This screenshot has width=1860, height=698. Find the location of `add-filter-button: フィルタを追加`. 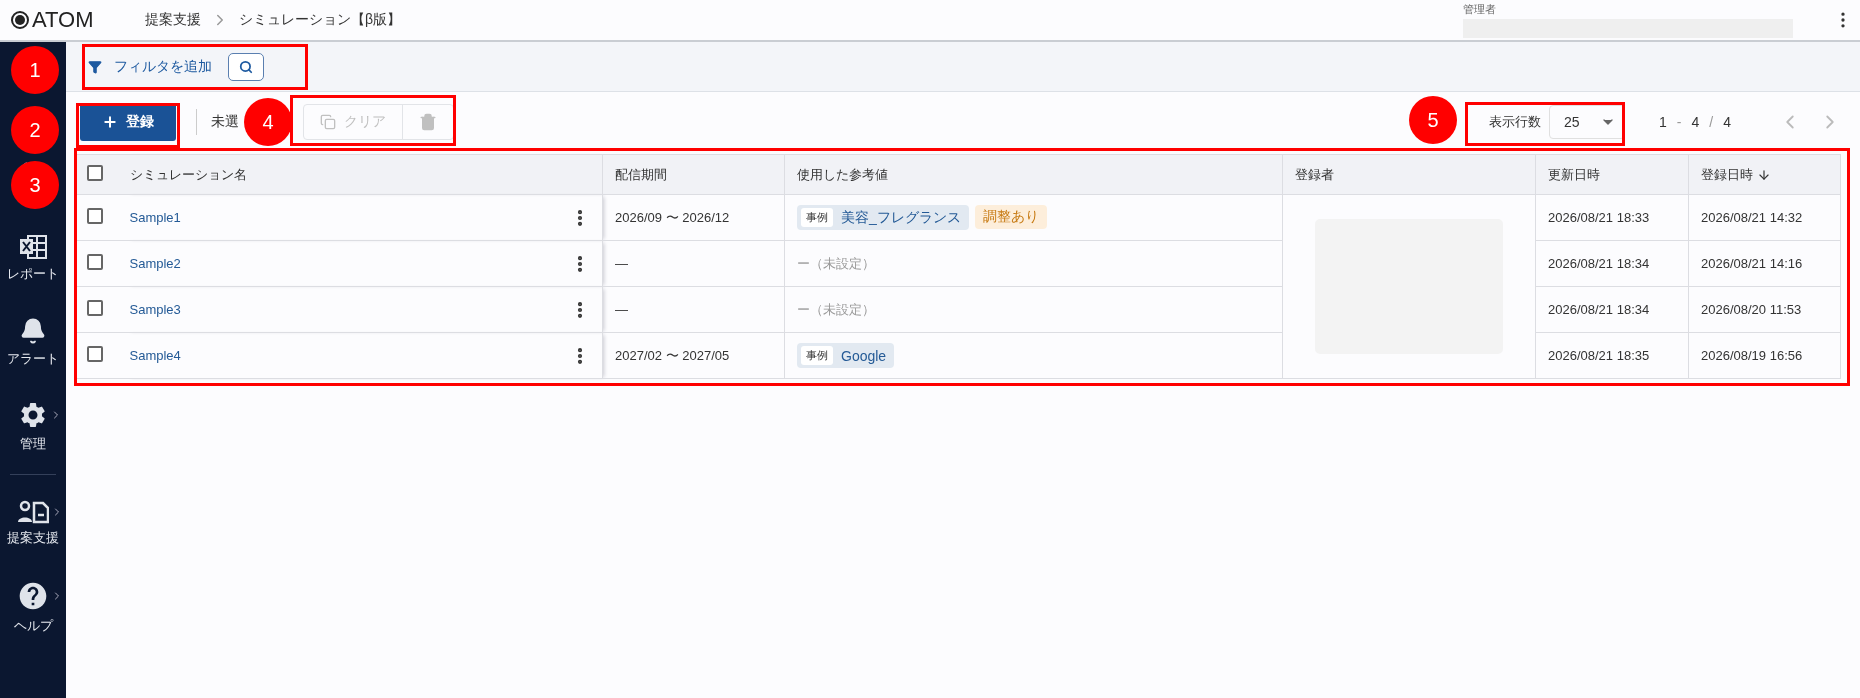

add-filter-button: フィルタを追加 is located at coordinates (150, 66).